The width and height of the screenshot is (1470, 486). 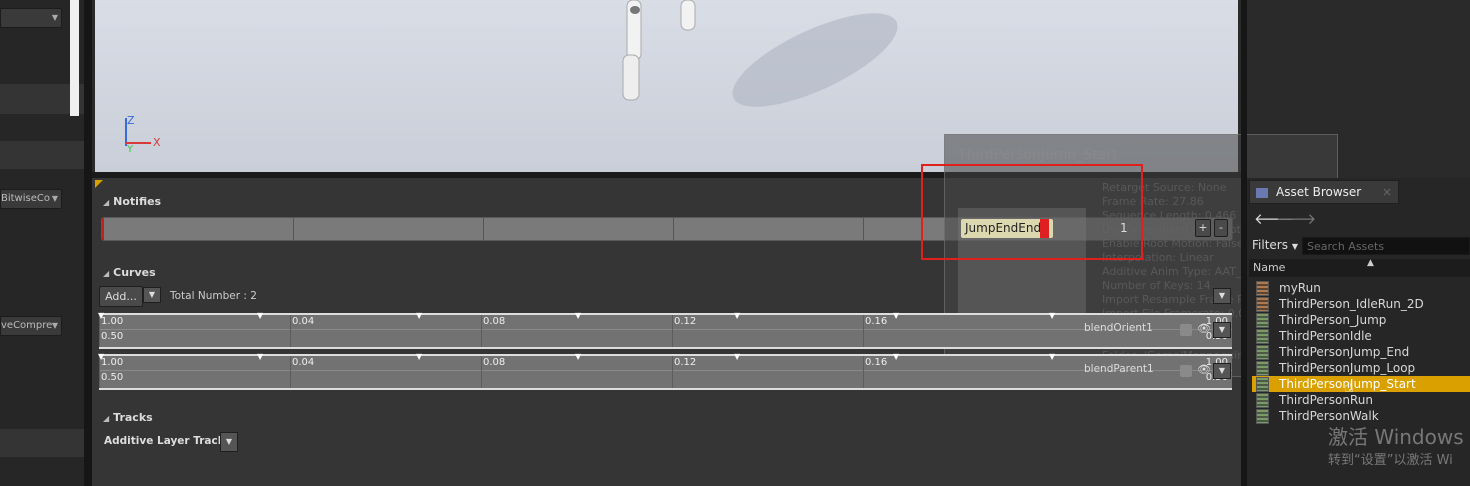 I want to click on notifies-header: ◢ Notifies, so click(x=132, y=201).